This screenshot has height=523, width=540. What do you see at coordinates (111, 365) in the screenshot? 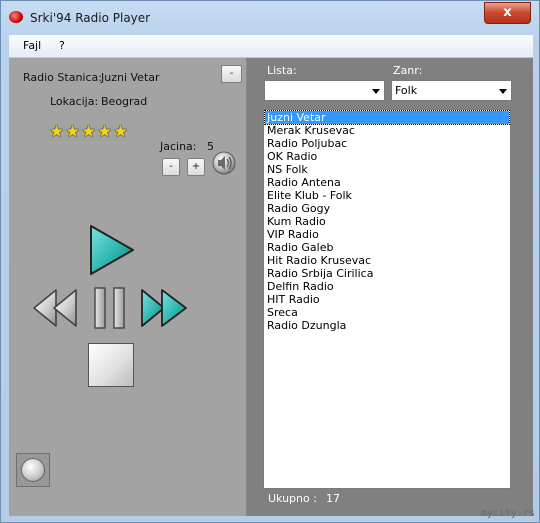
I see `stop-button` at bounding box center [111, 365].